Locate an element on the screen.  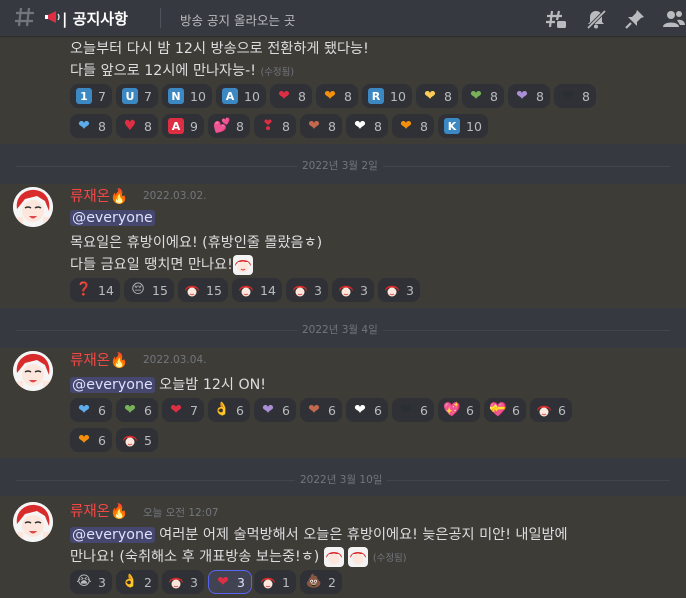
reaction-heart-exclamation: ❣ 8 is located at coordinates (275, 126).